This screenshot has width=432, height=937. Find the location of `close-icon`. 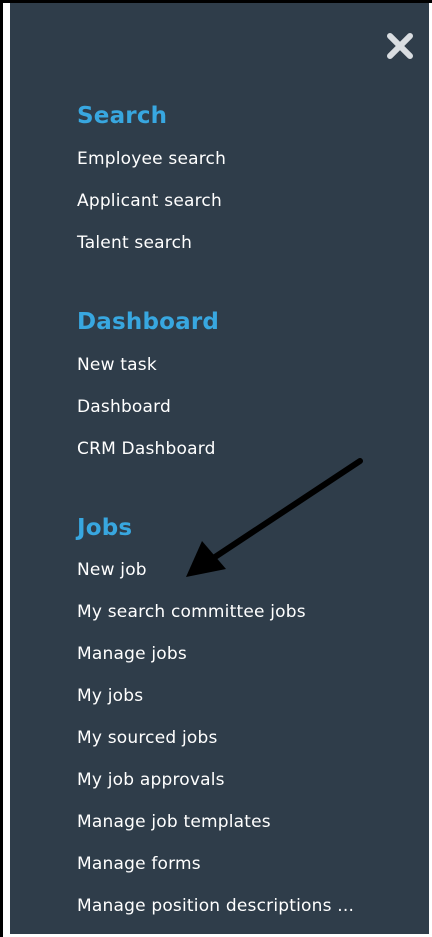

close-icon is located at coordinates (400, 46).